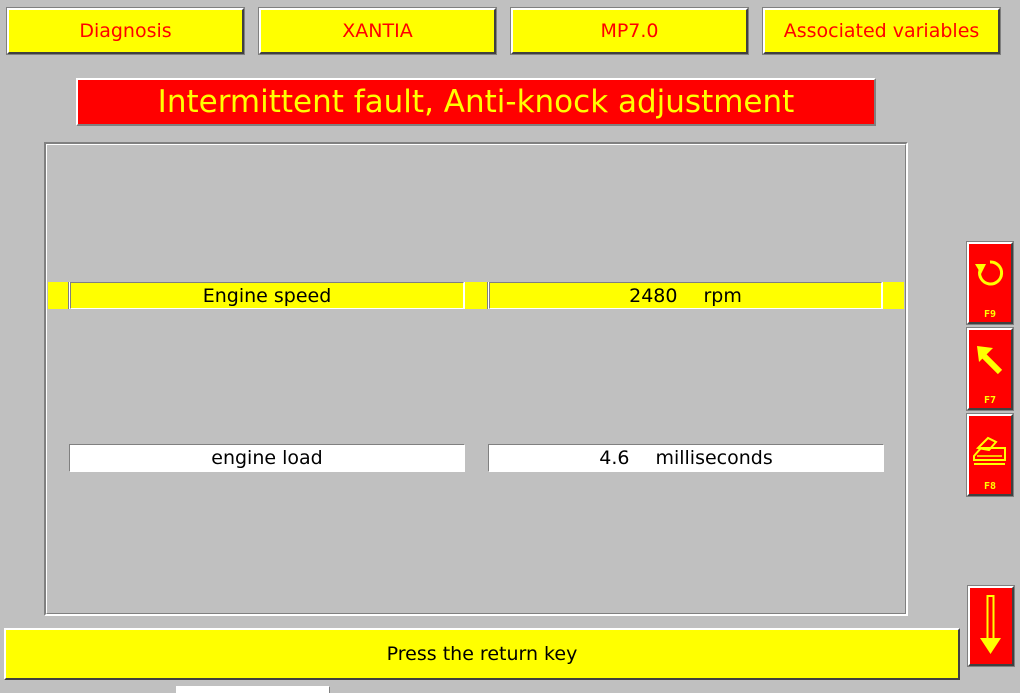  I want to click on engine-load-value: 4.6, so click(614, 458).